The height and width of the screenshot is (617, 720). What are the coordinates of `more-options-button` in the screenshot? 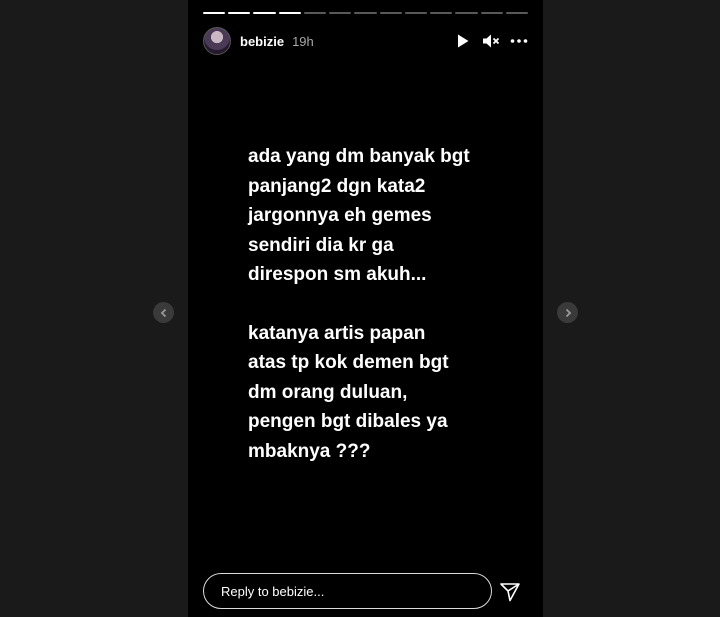 It's located at (519, 41).